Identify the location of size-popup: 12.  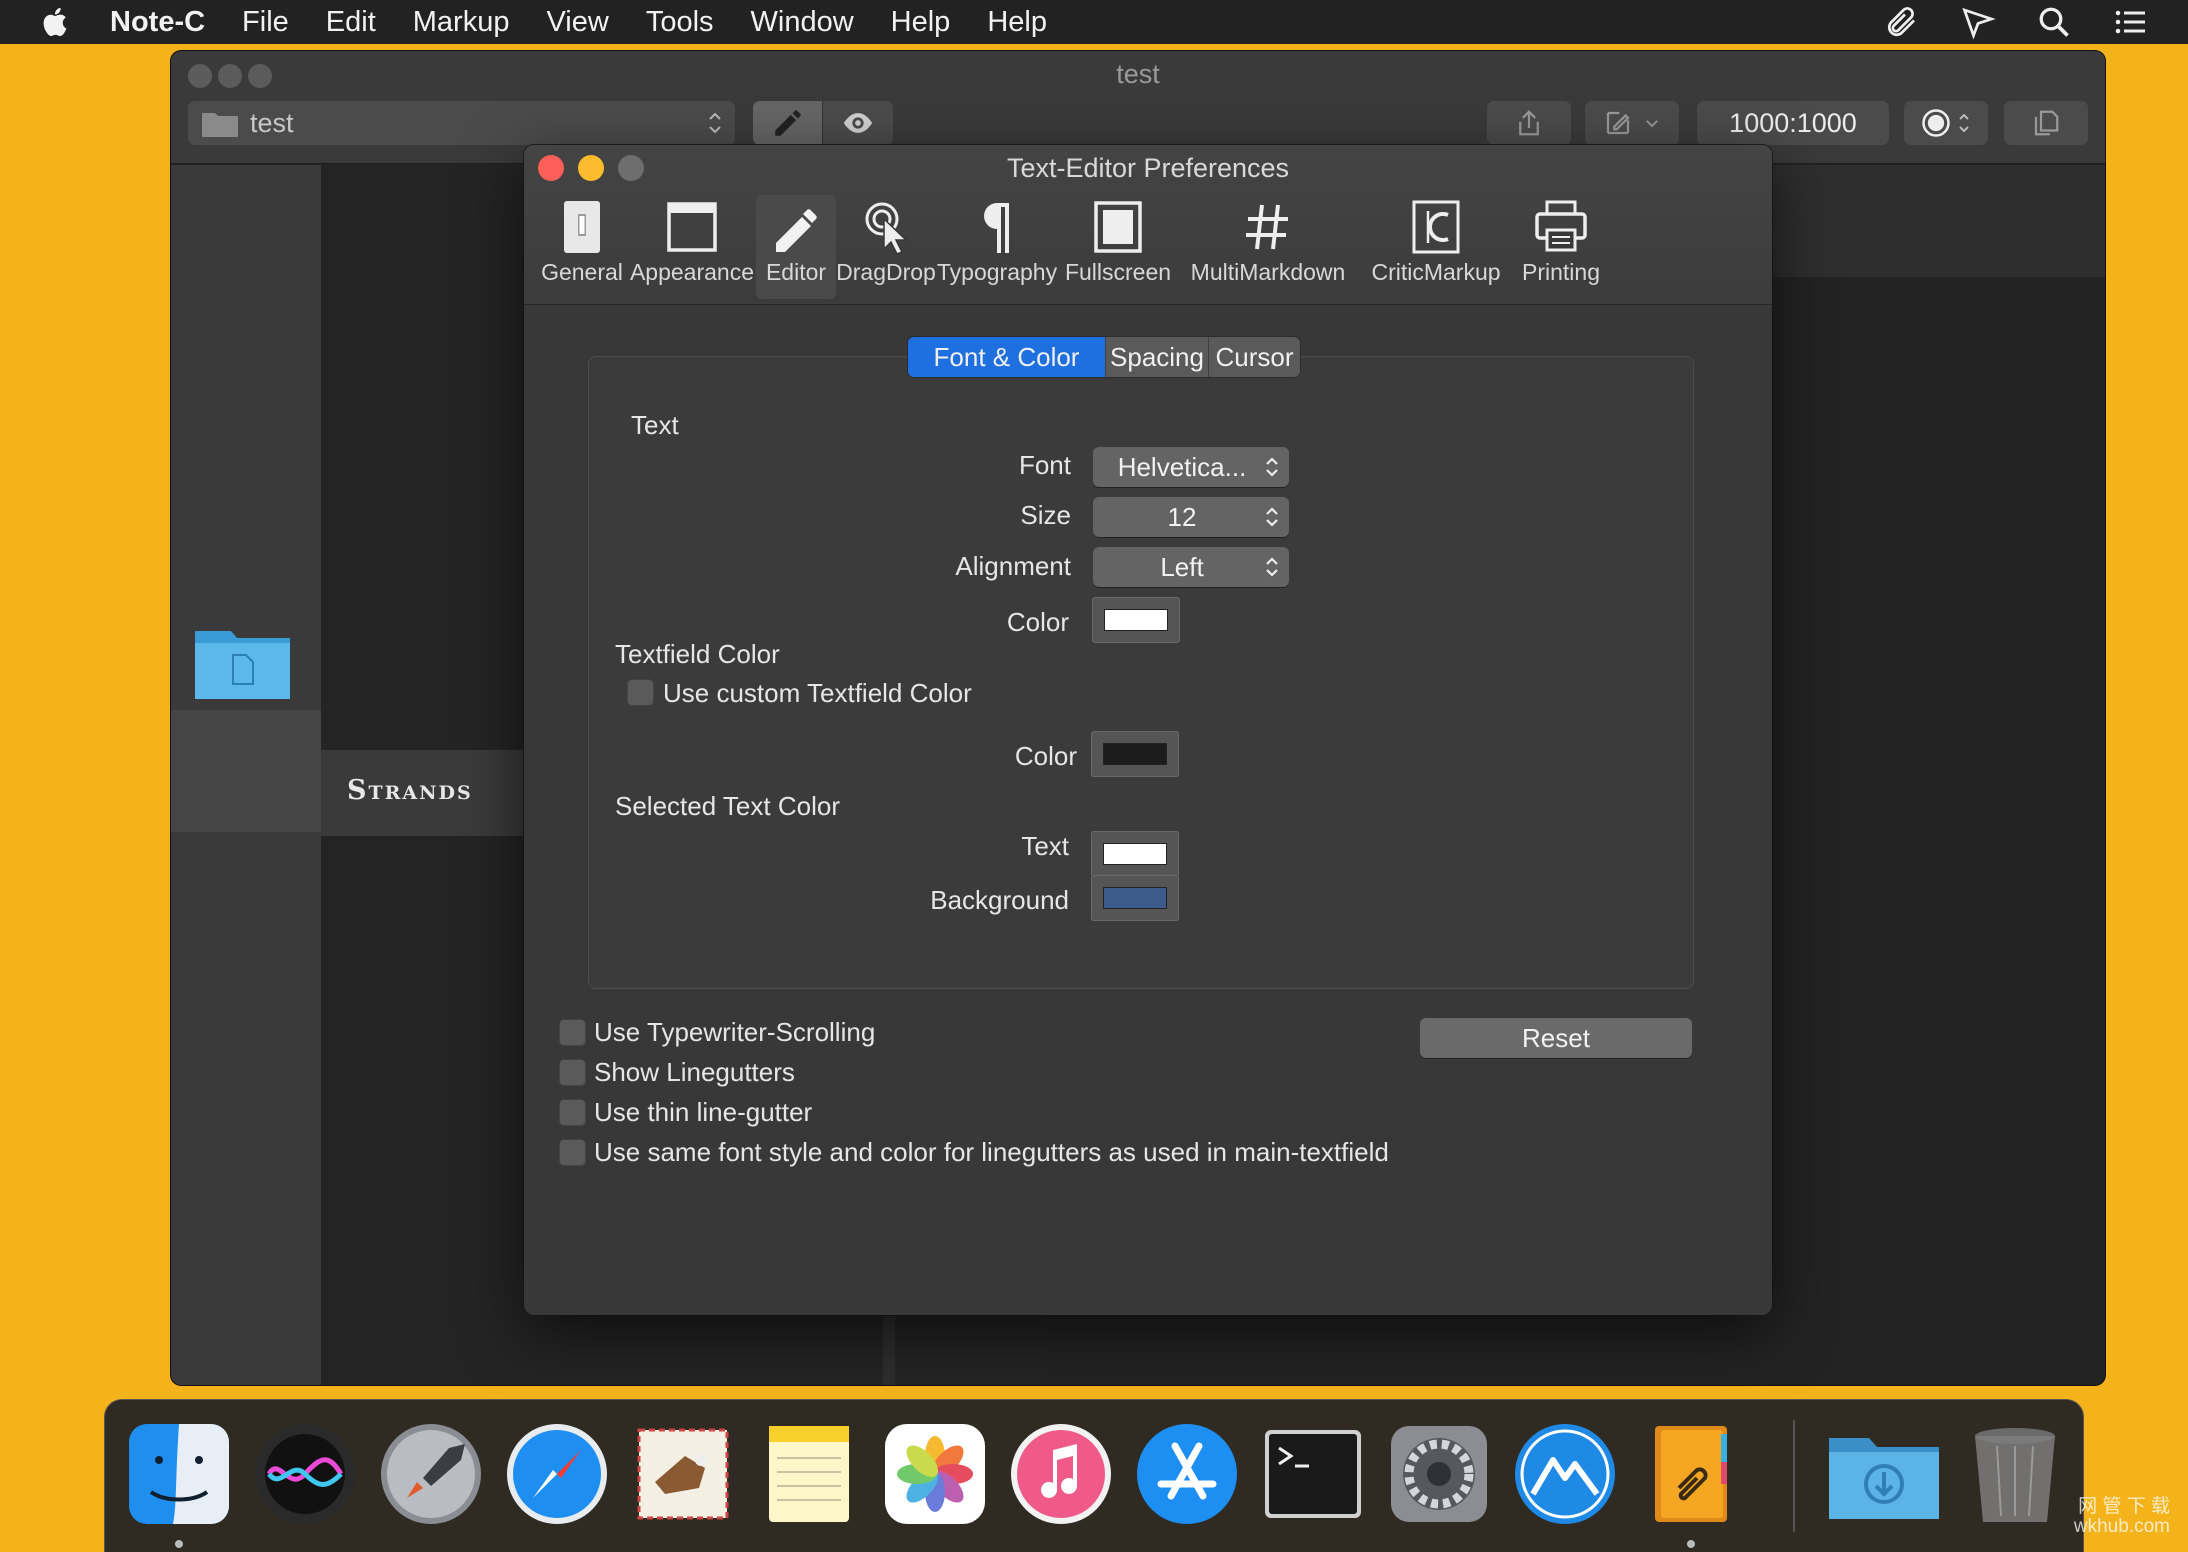
(1191, 517).